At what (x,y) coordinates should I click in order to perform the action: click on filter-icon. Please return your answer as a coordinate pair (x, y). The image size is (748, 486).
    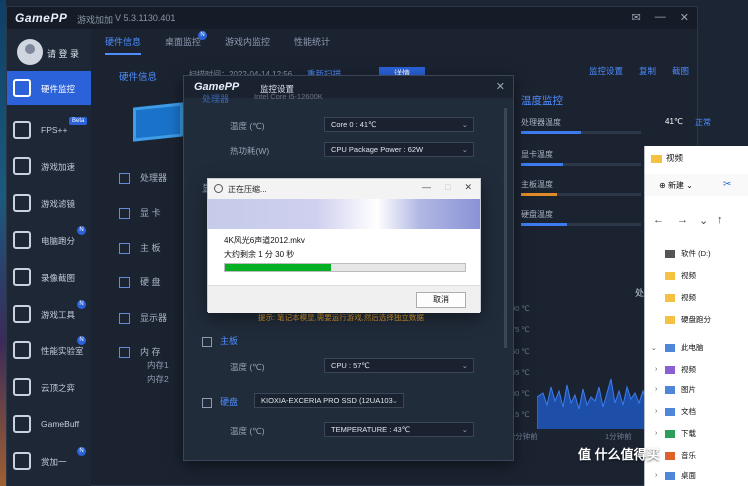
    Looking at the image, I should click on (22, 203).